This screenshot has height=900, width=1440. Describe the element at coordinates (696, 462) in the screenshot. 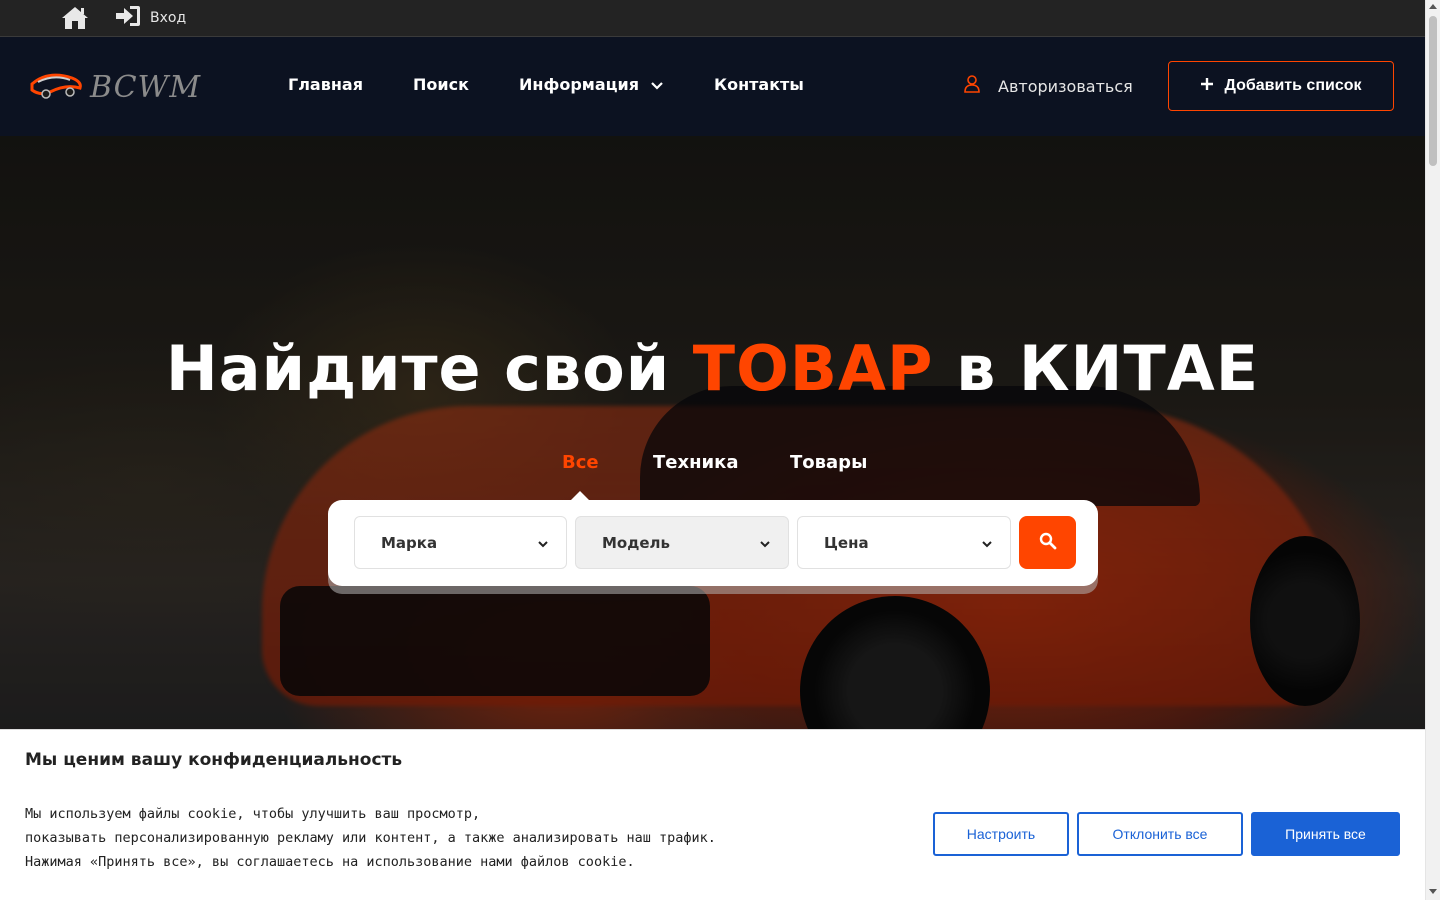

I see `tab-tech: Техника` at that location.